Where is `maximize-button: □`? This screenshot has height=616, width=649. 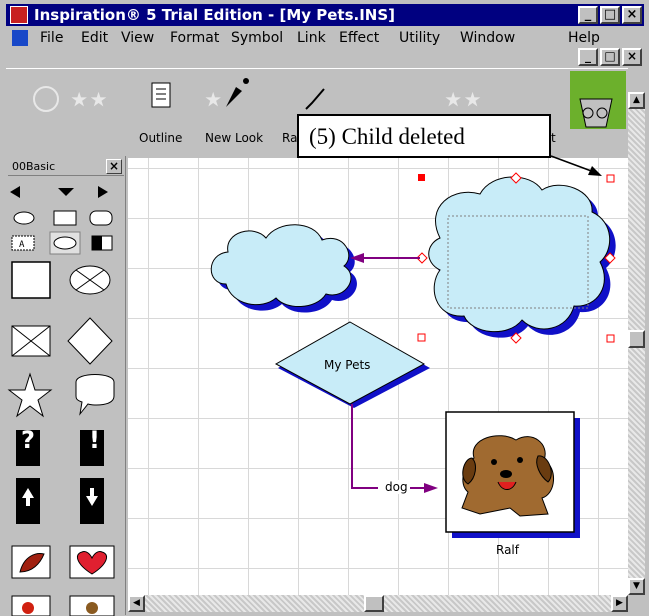
maximize-button: □ is located at coordinates (610, 15).